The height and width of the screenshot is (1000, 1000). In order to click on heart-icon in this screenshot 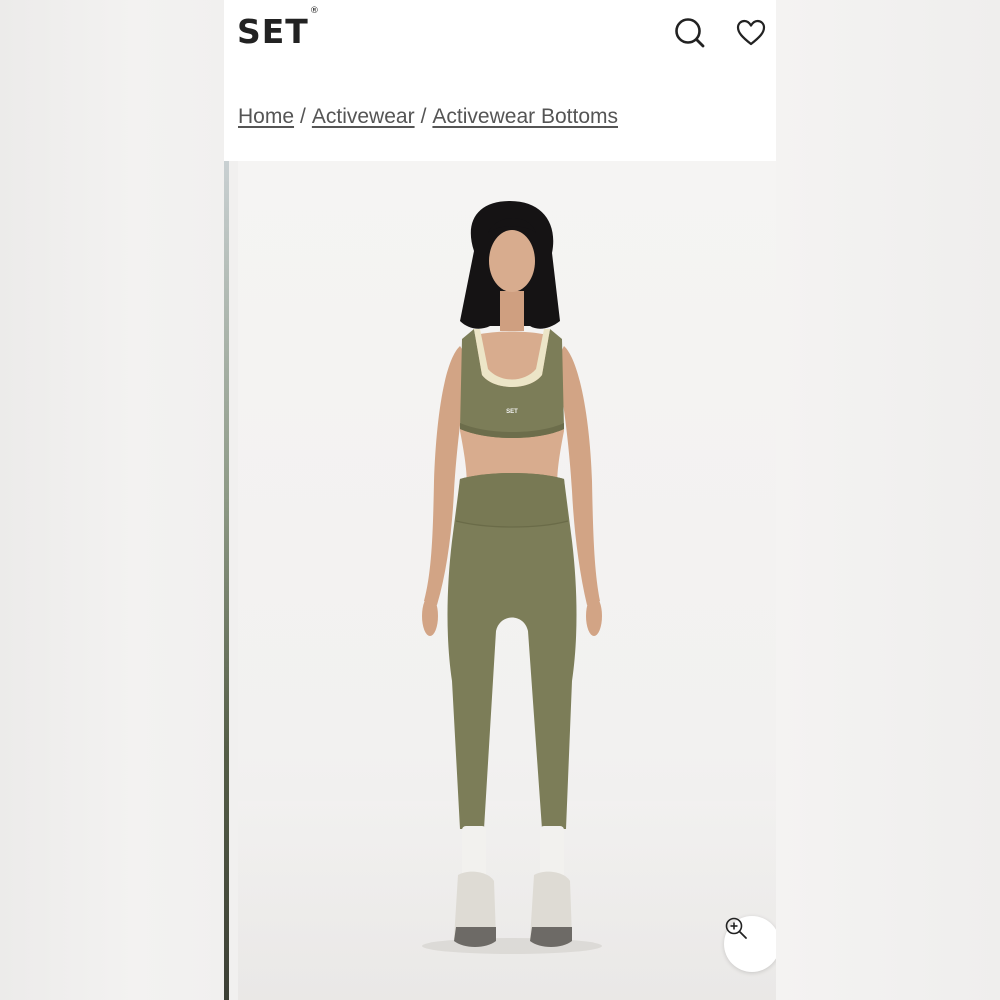, I will do `click(751, 32)`.